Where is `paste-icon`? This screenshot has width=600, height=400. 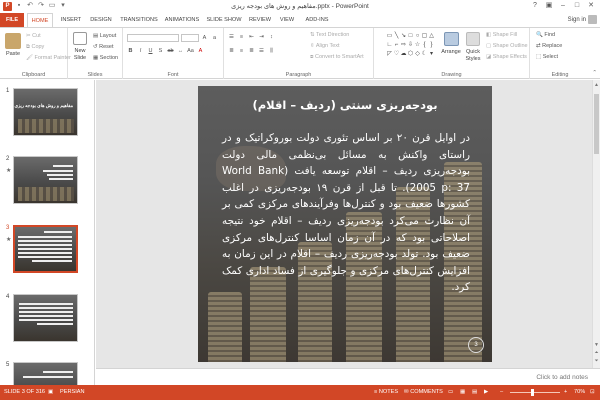
paste-icon is located at coordinates (13, 41).